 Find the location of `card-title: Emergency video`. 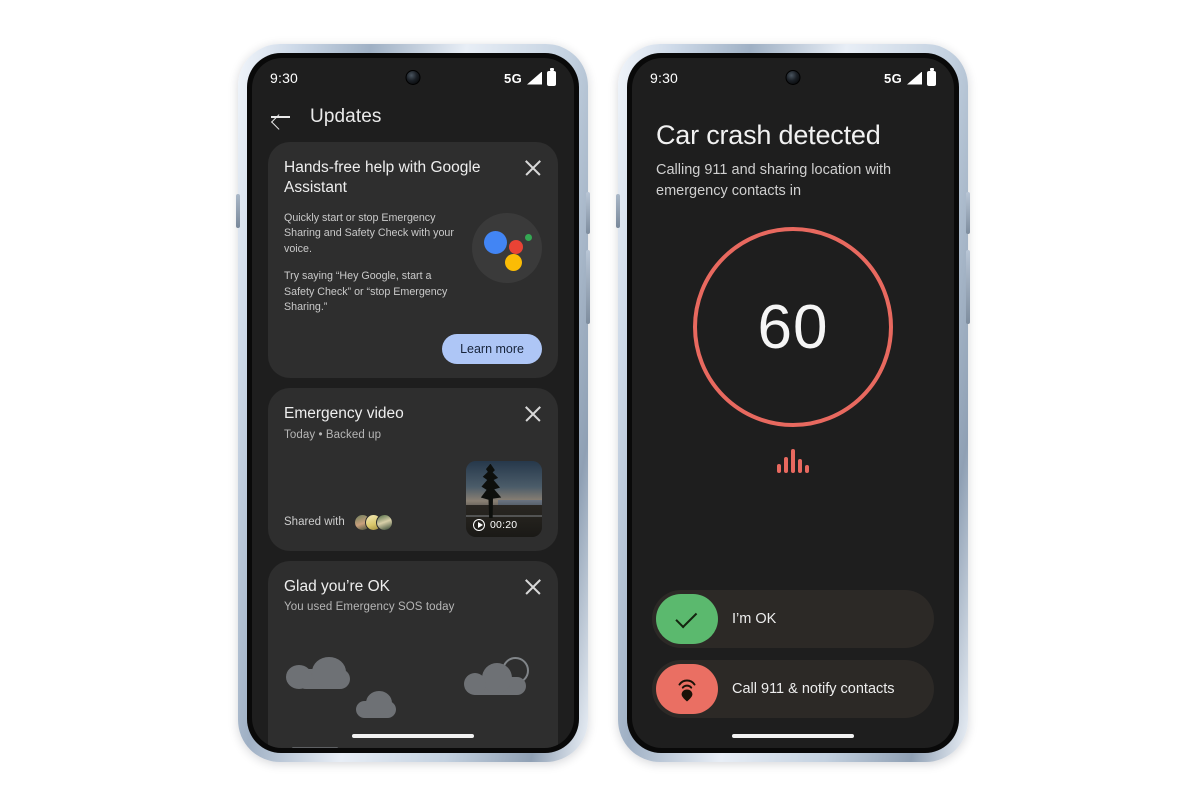

card-title: Emergency video is located at coordinates (344, 413).